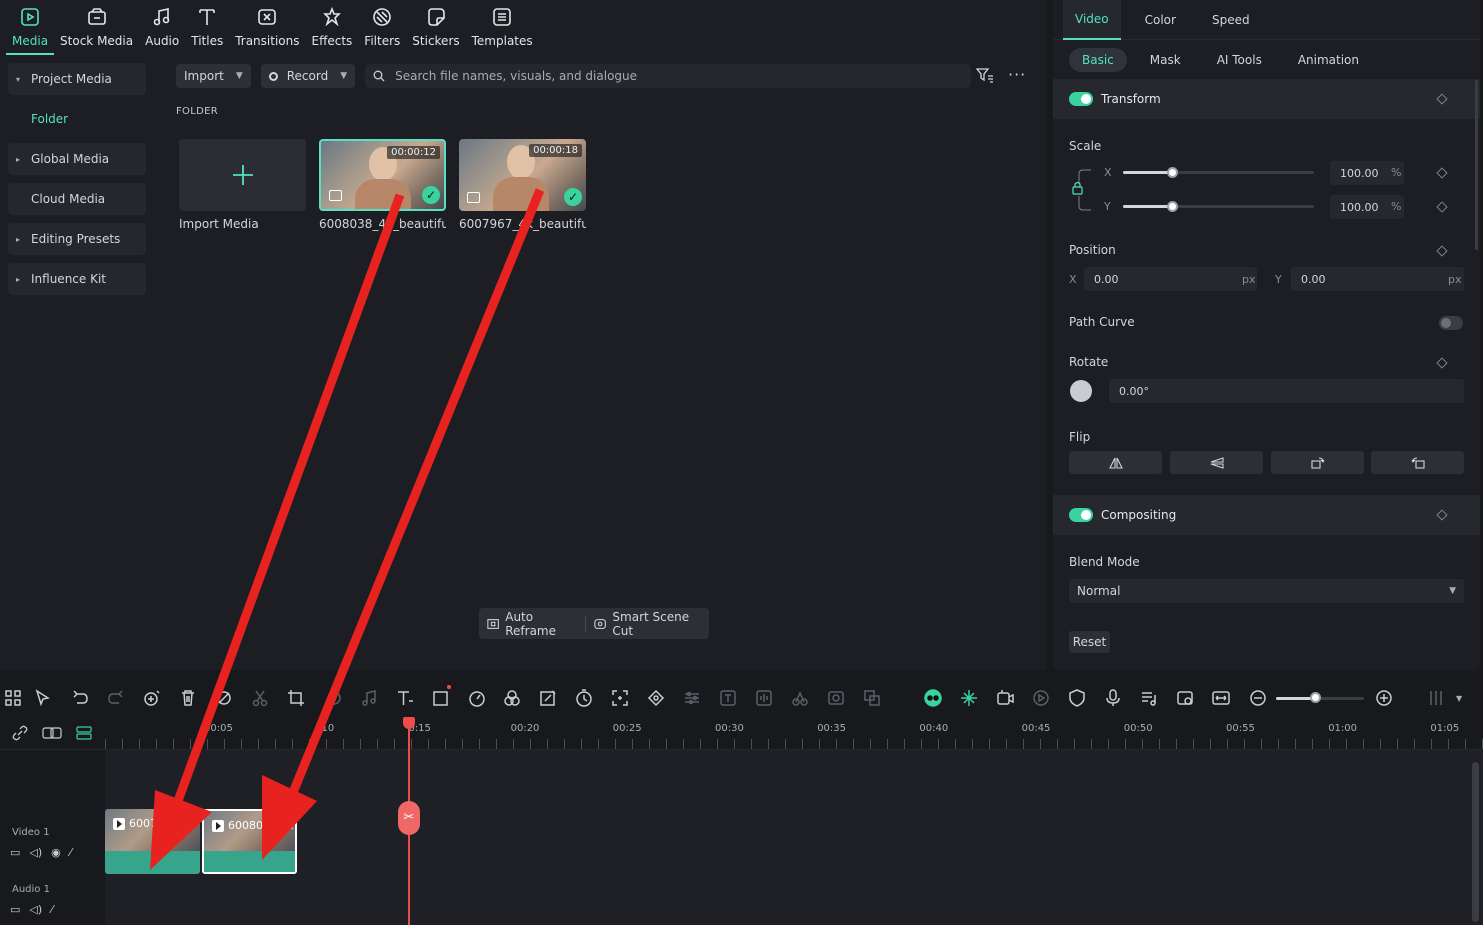 This screenshot has height=925, width=1483. I want to click on sidebar-item-influence-kit: ▸ Influence Kit, so click(77, 279).